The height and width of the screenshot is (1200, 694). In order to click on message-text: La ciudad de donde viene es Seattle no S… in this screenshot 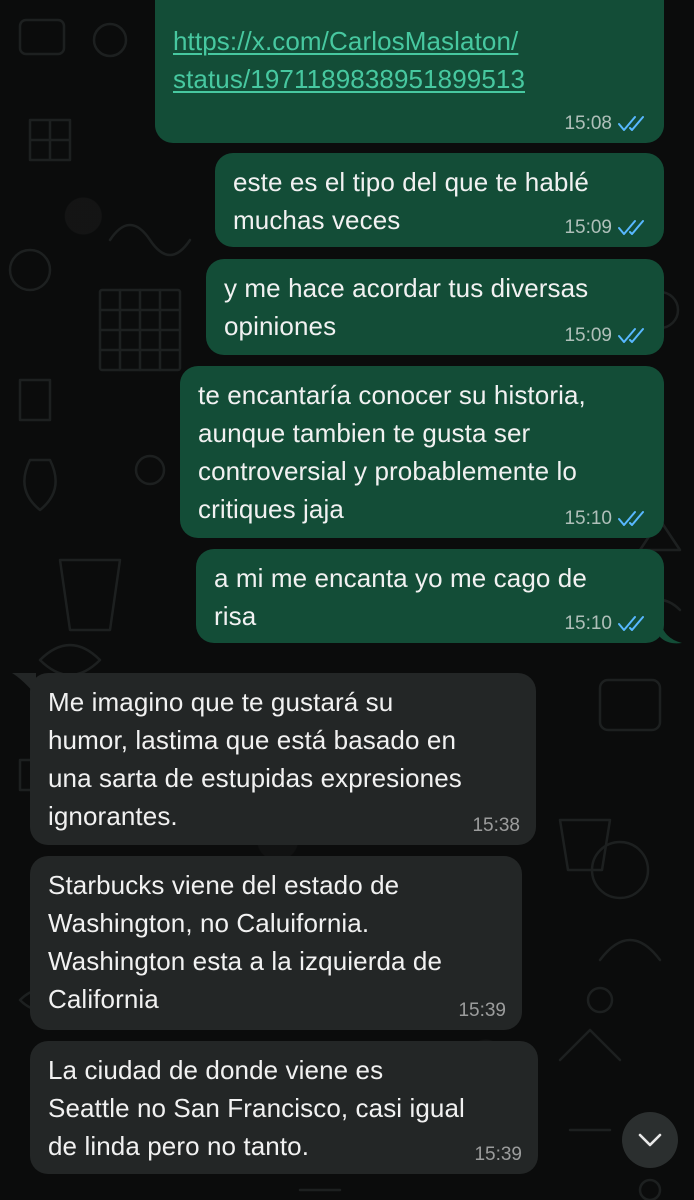, I will do `click(256, 1108)`.